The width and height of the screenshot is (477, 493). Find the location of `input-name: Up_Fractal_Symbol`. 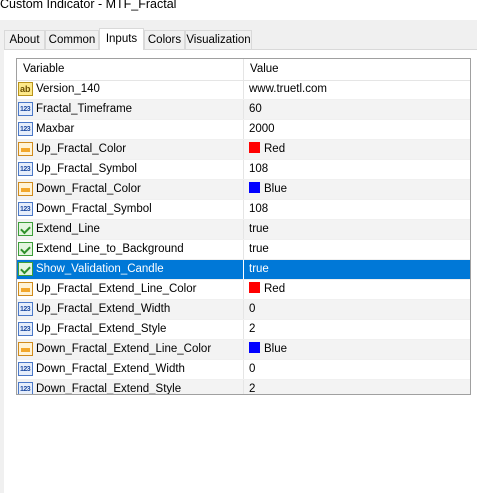

input-name: Up_Fractal_Symbol is located at coordinates (86, 169).